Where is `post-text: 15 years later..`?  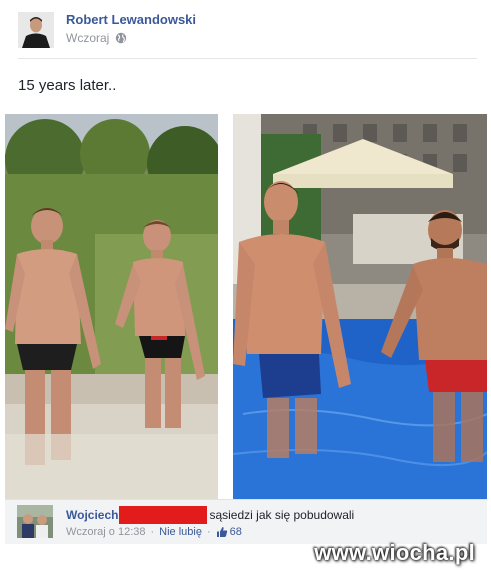
post-text: 15 years later.. is located at coordinates (67, 85).